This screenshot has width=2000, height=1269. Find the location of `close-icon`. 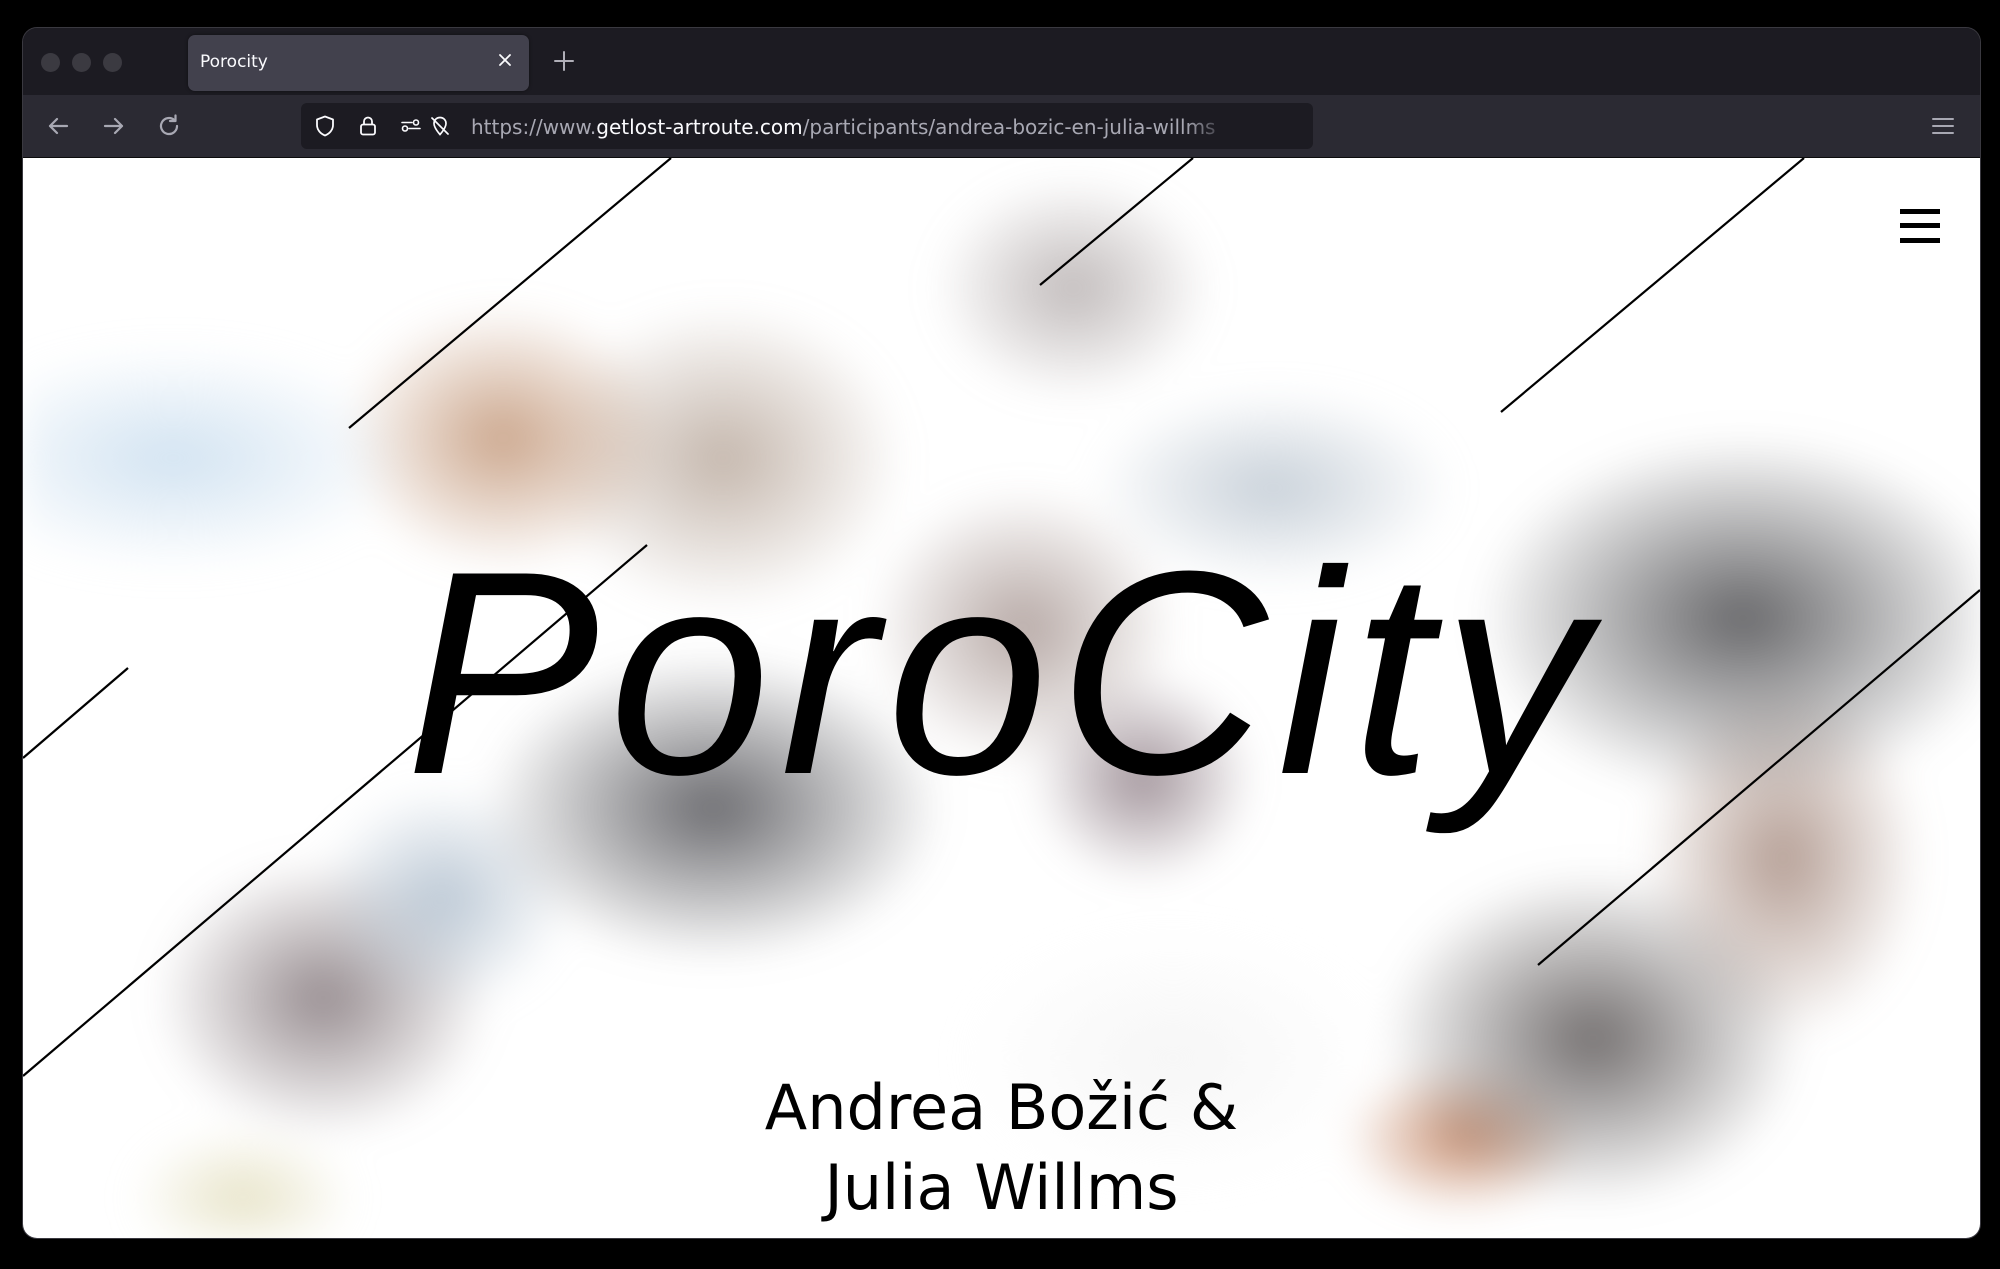

close-icon is located at coordinates (505, 60).